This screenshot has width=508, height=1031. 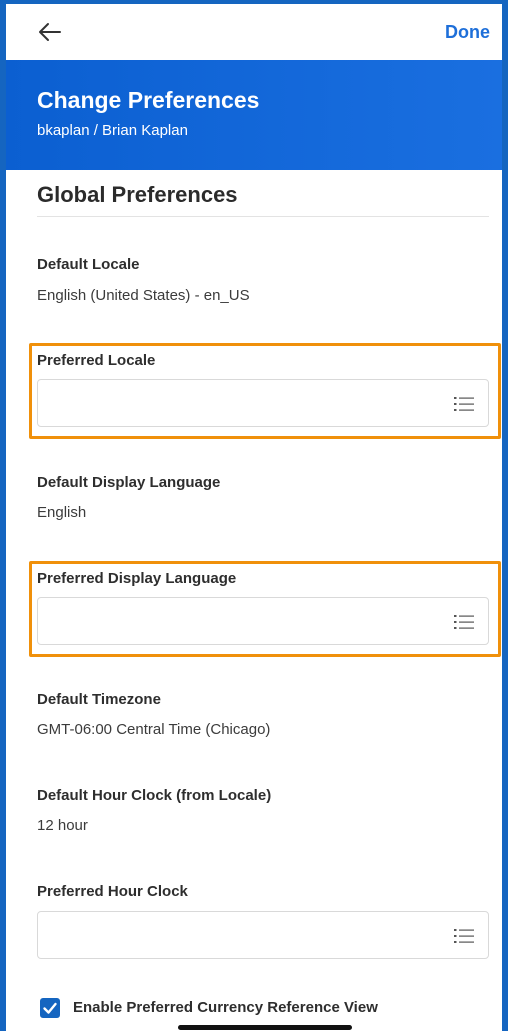 What do you see at coordinates (51, 32) in the screenshot?
I see `back-arrow-icon` at bounding box center [51, 32].